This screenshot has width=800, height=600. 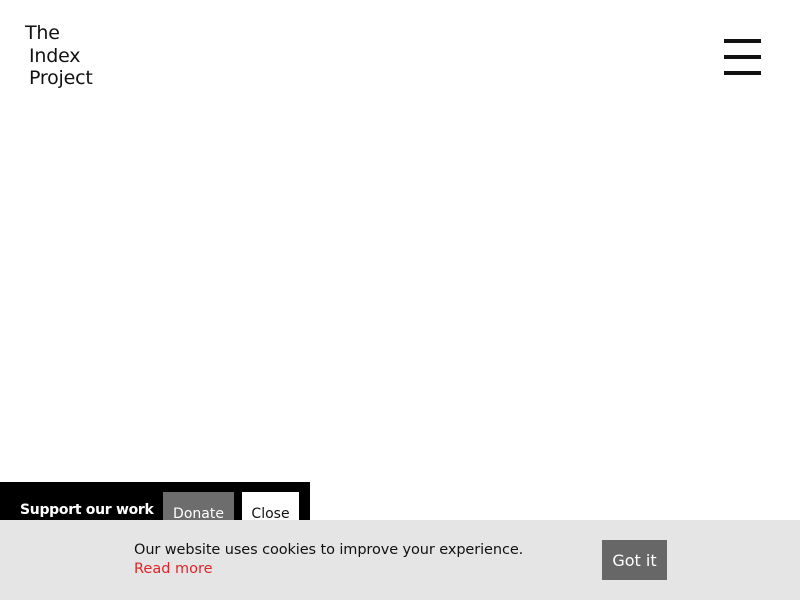 What do you see at coordinates (61, 78) in the screenshot?
I see `logo-line-project: Project` at bounding box center [61, 78].